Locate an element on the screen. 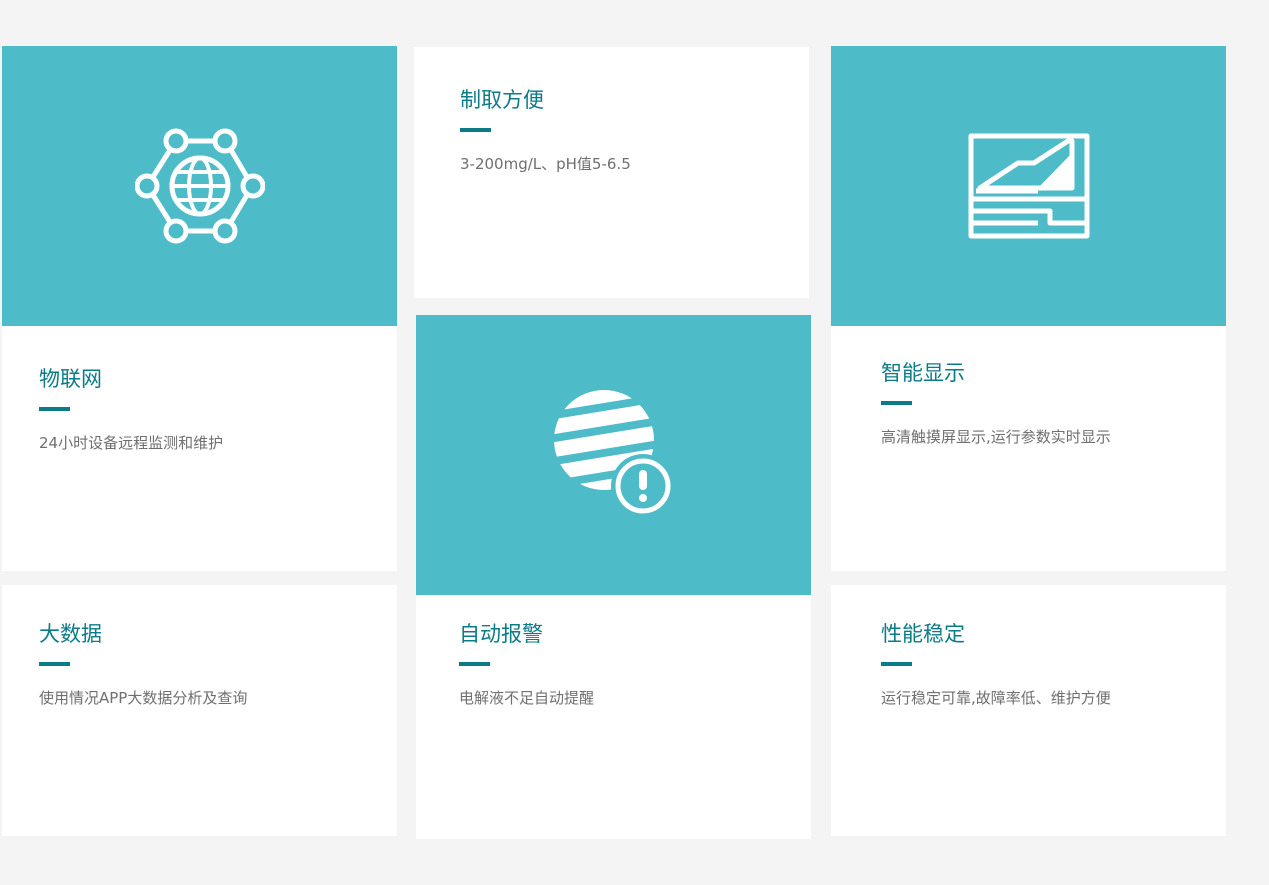 This screenshot has width=1269, height=885. feature-iot-text: 物联网 24小时设备远程监测和维护 is located at coordinates (208, 409).